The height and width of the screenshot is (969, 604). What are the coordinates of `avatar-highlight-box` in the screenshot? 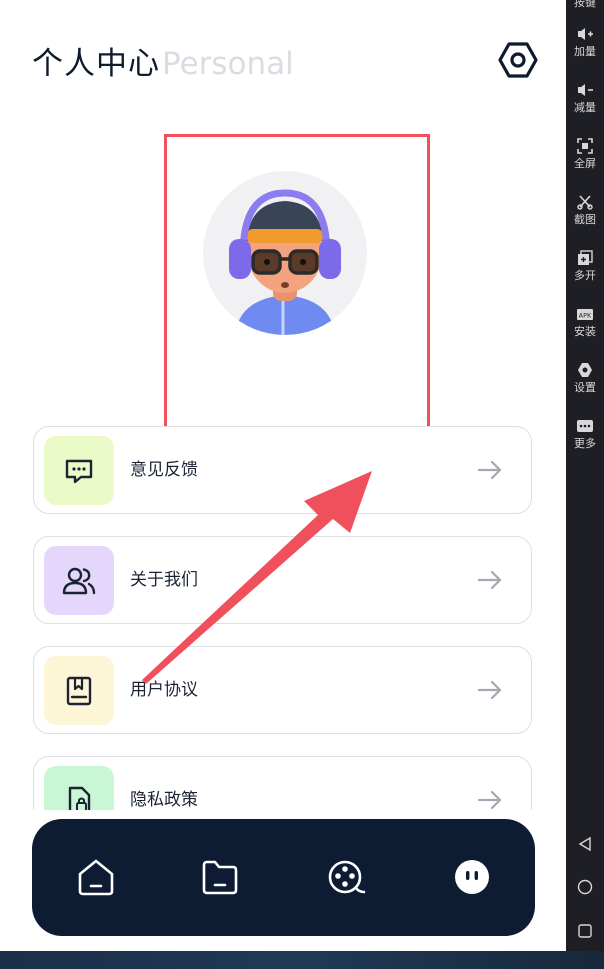 It's located at (297, 283).